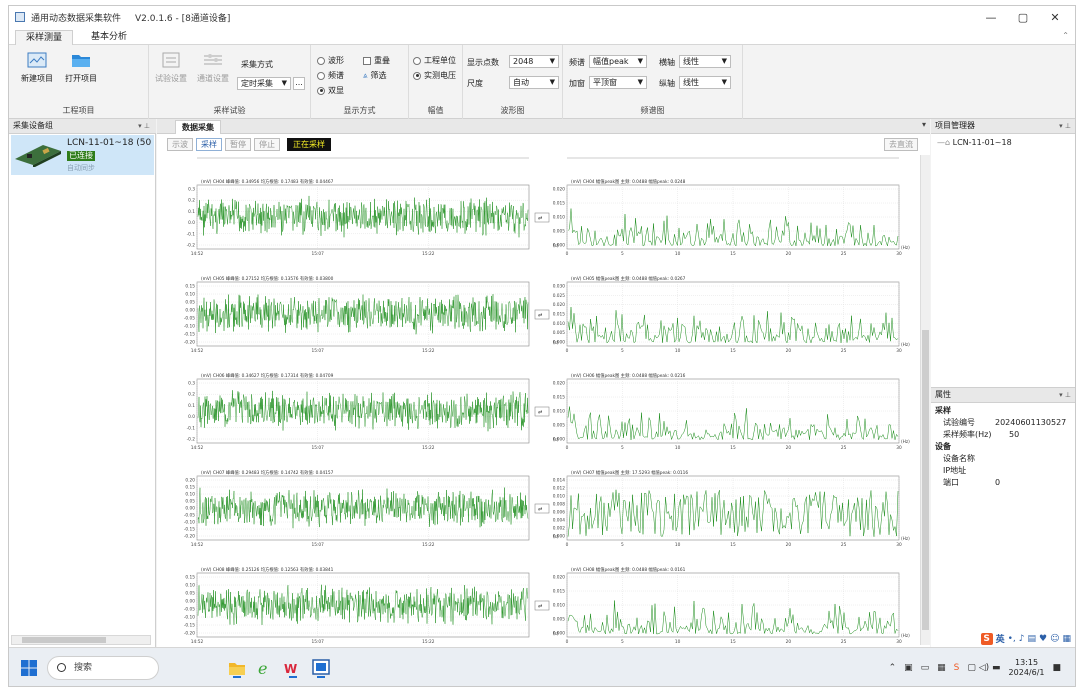 The image size is (1084, 692). What do you see at coordinates (908, 668) in the screenshot?
I see `tray-app1-icon: ▣` at bounding box center [908, 668].